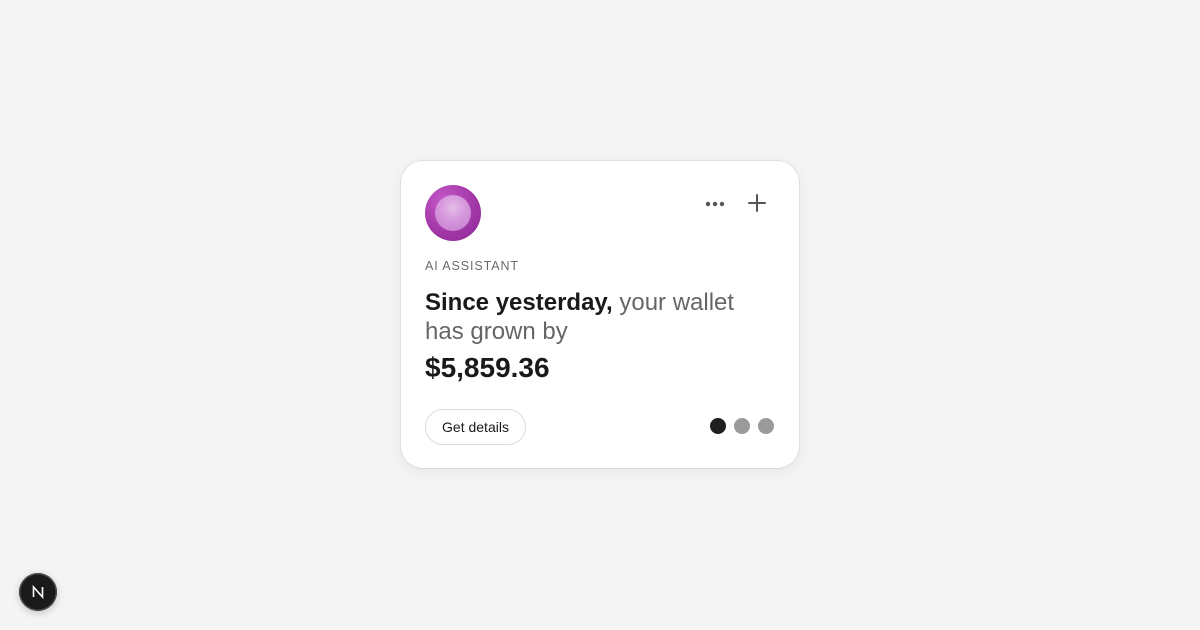  I want to click on nextjs-dev-badge, so click(38, 592).